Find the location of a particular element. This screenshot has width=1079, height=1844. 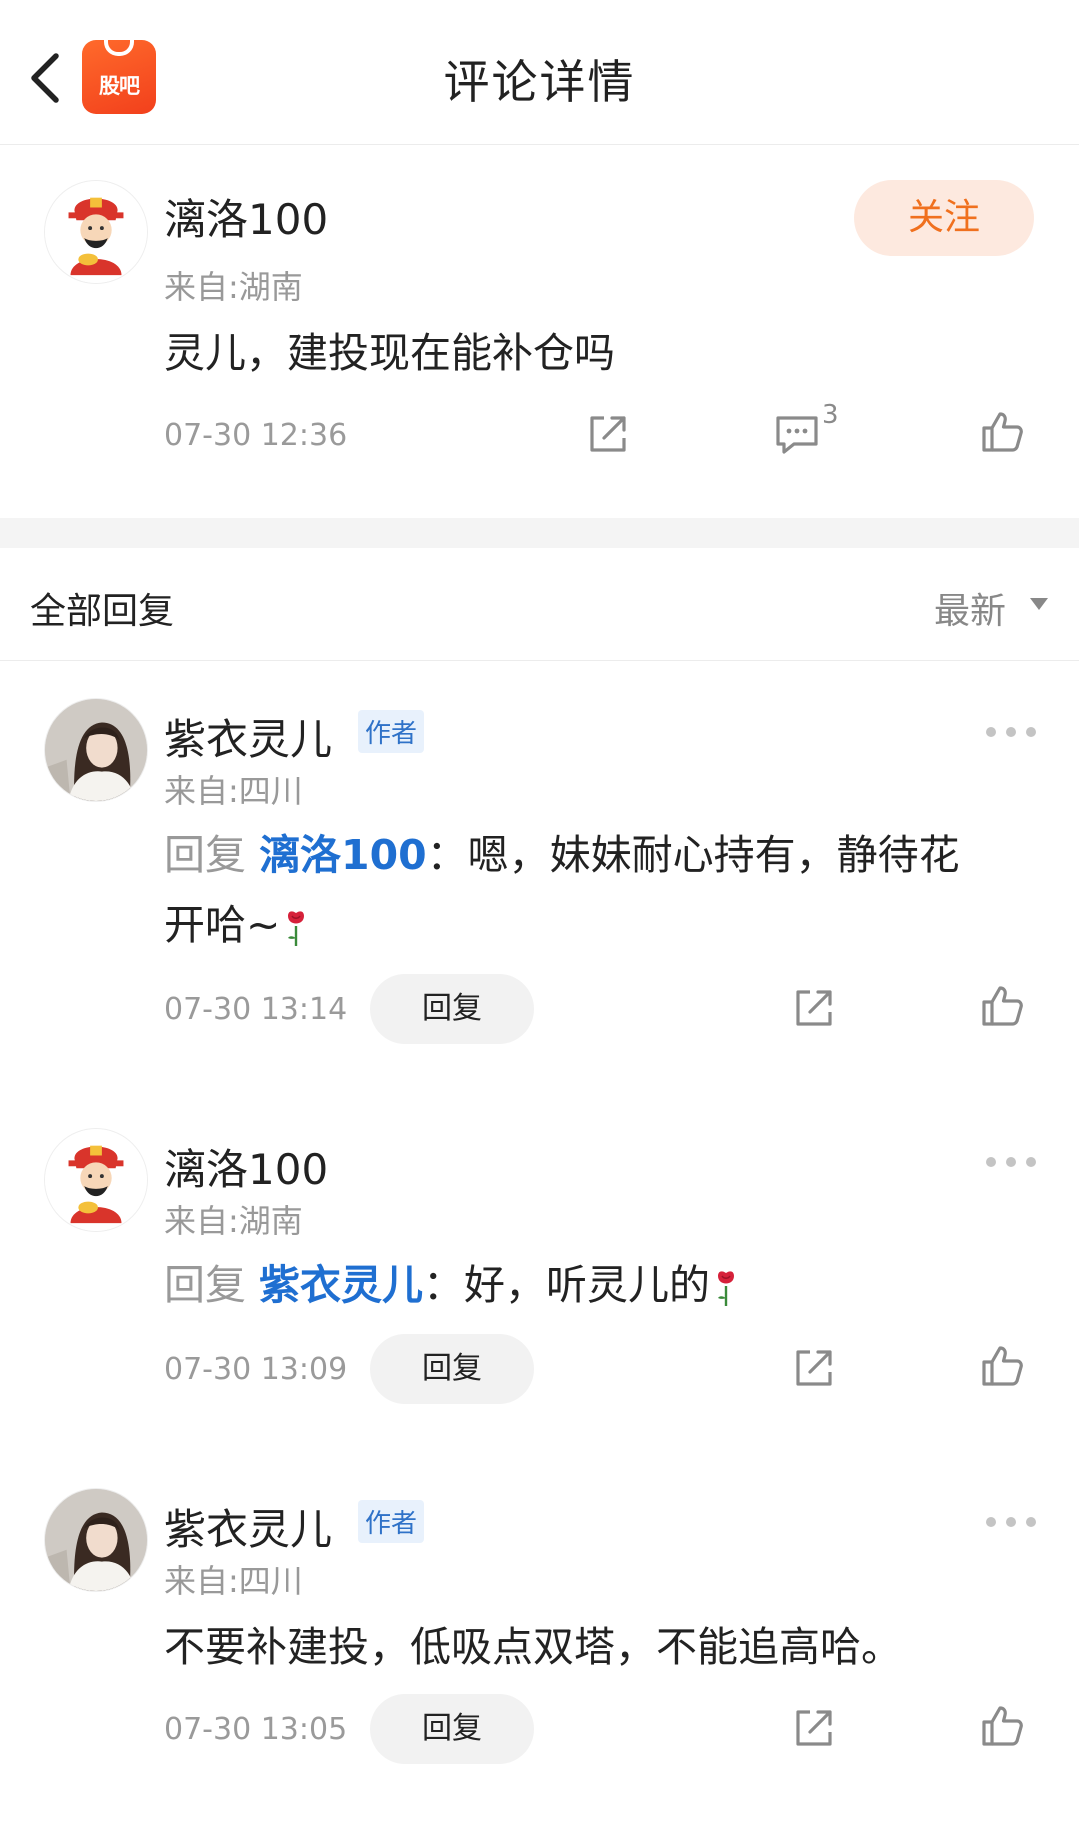

top-bar: 股吧 评论详情 is located at coordinates (539, 72).